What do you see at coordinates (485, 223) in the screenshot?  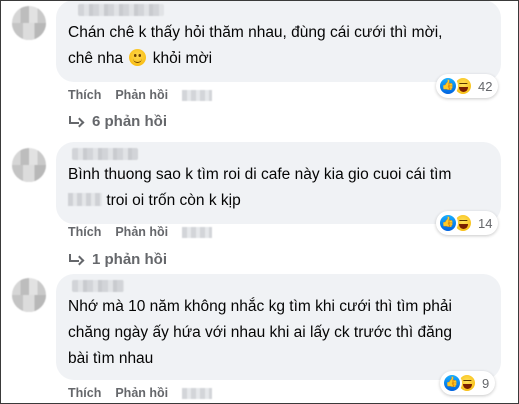 I see `reaction-count: 14` at bounding box center [485, 223].